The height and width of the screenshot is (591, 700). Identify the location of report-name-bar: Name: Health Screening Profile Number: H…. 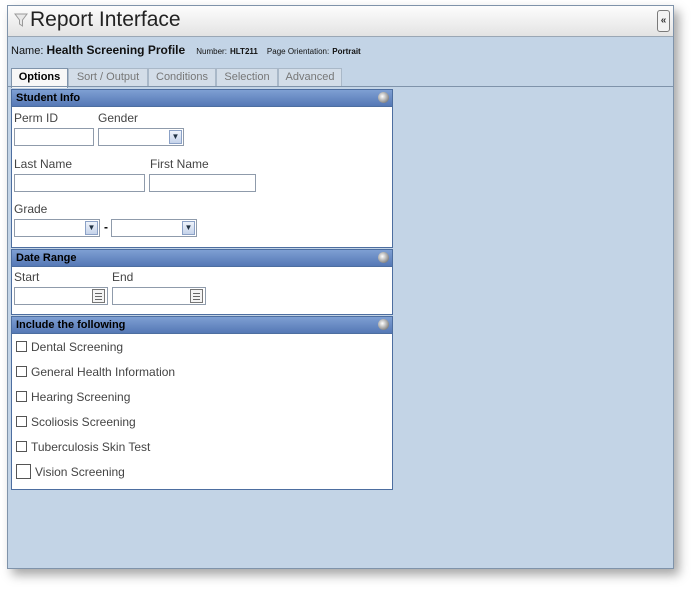
(189, 50).